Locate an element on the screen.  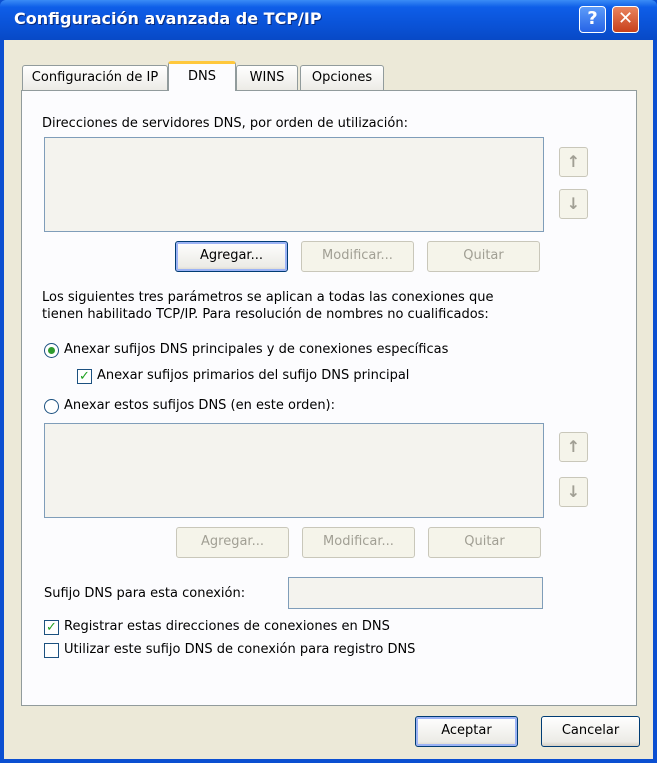
suffix-move-down-button: ↓ is located at coordinates (573, 492).